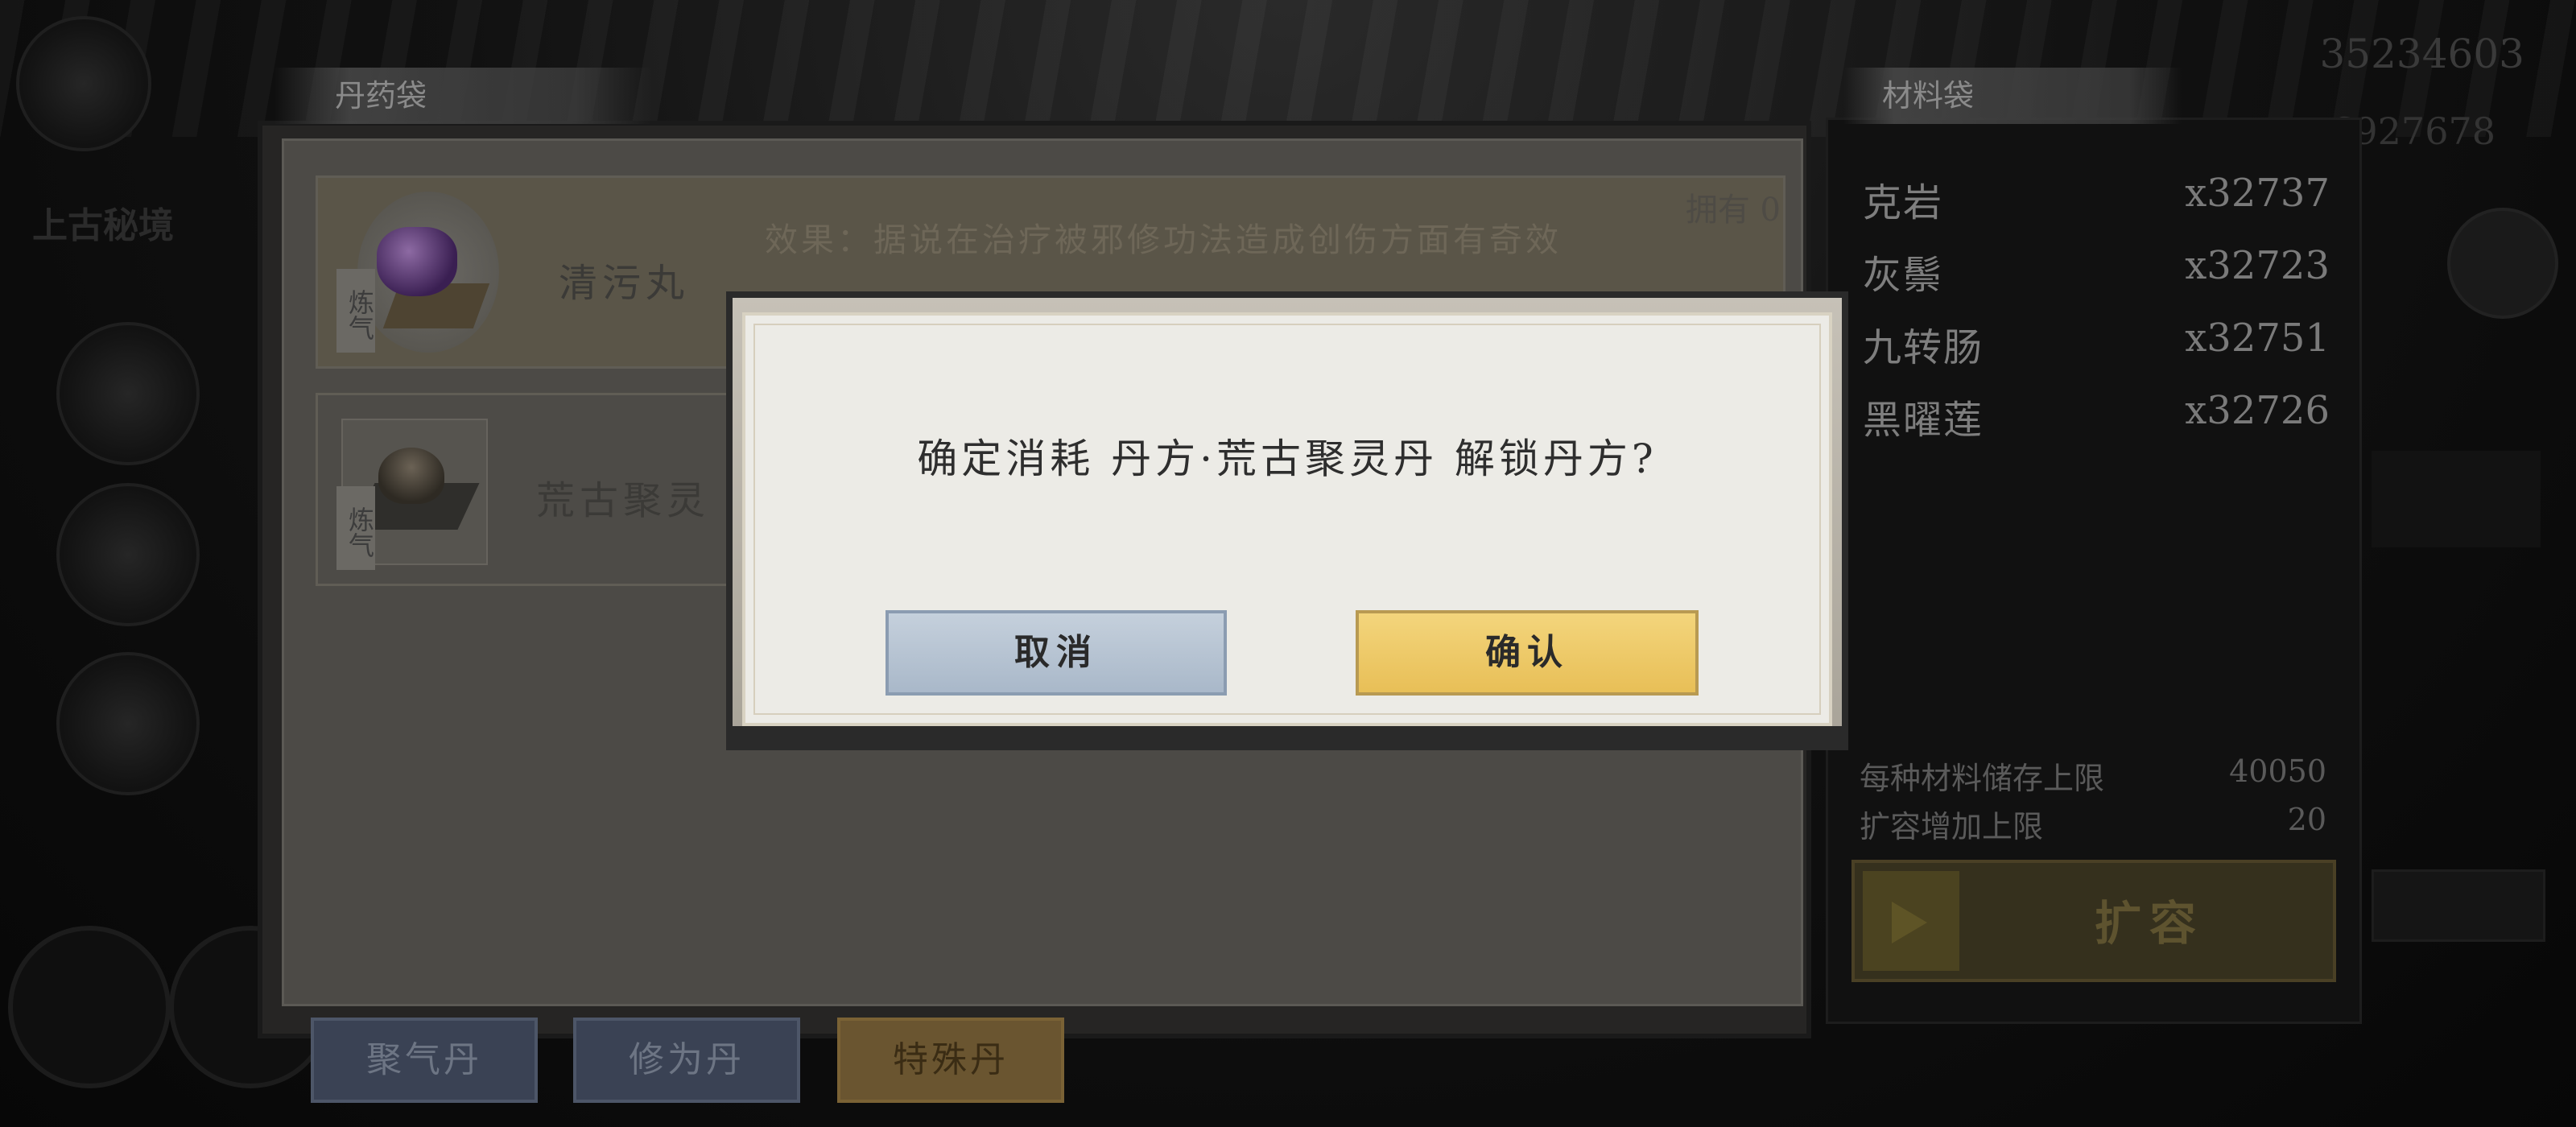  What do you see at coordinates (2257, 410) in the screenshot?
I see `material-count: x32726` at bounding box center [2257, 410].